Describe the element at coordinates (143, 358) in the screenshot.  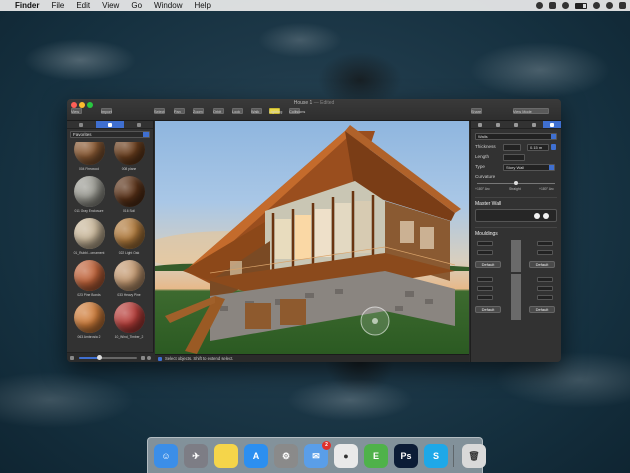
I see `large-size-icon` at that location.